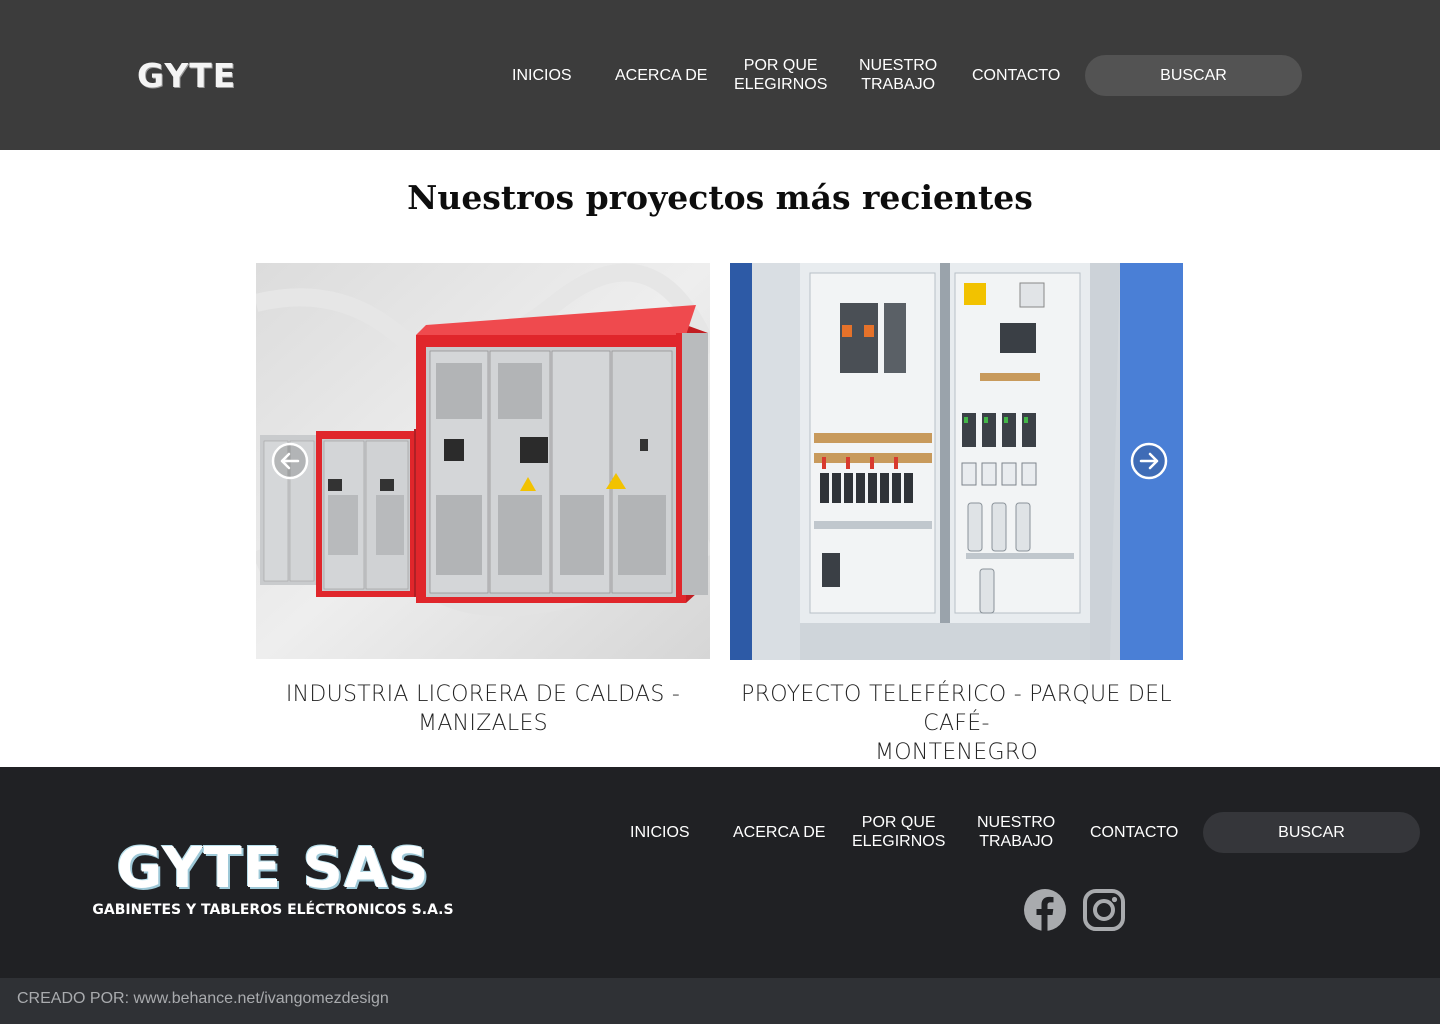 The height and width of the screenshot is (1024, 1440). Describe the element at coordinates (779, 832) in the screenshot. I see `footer-nav-acerca-de: ACERCA DE` at that location.